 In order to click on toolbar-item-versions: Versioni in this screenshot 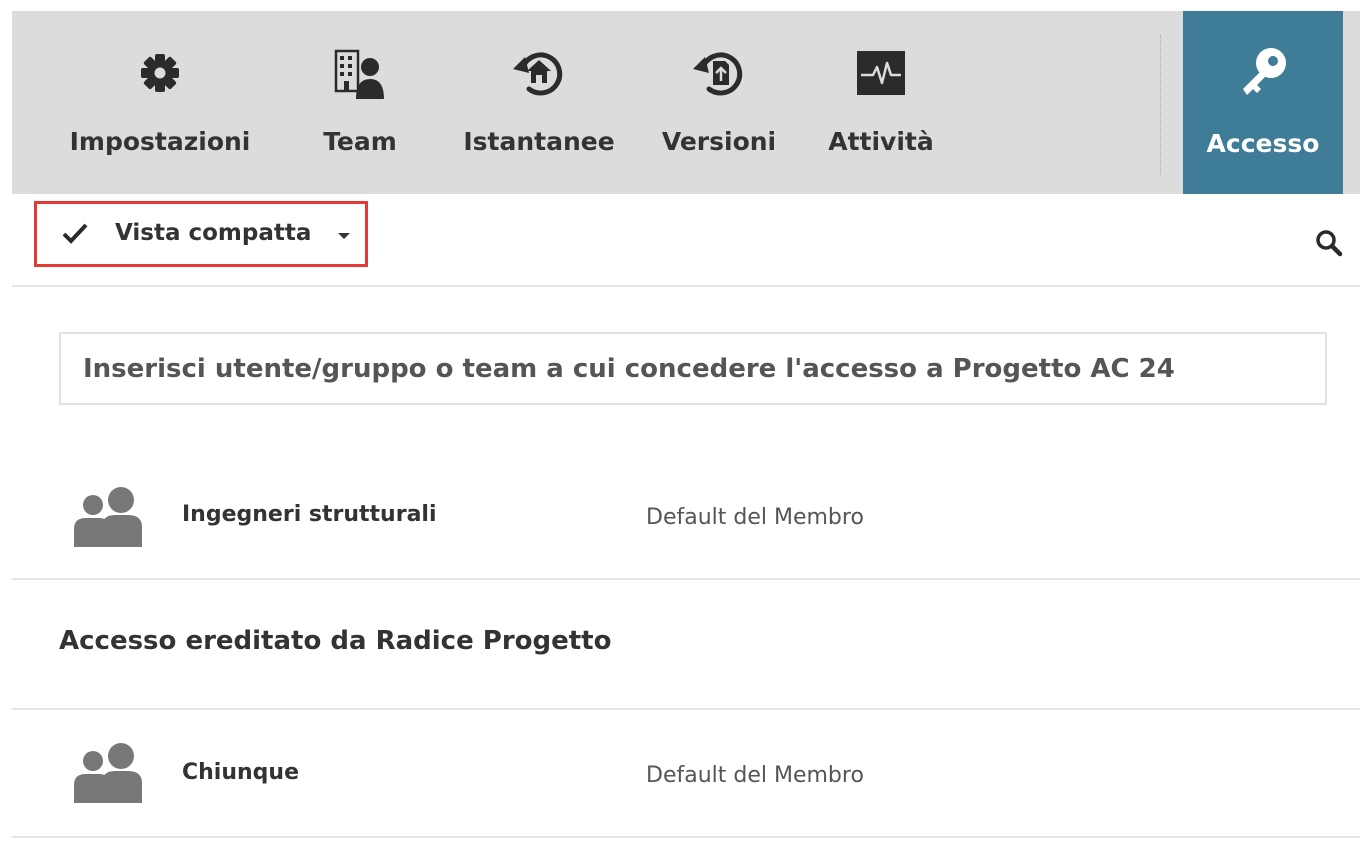, I will do `click(719, 102)`.